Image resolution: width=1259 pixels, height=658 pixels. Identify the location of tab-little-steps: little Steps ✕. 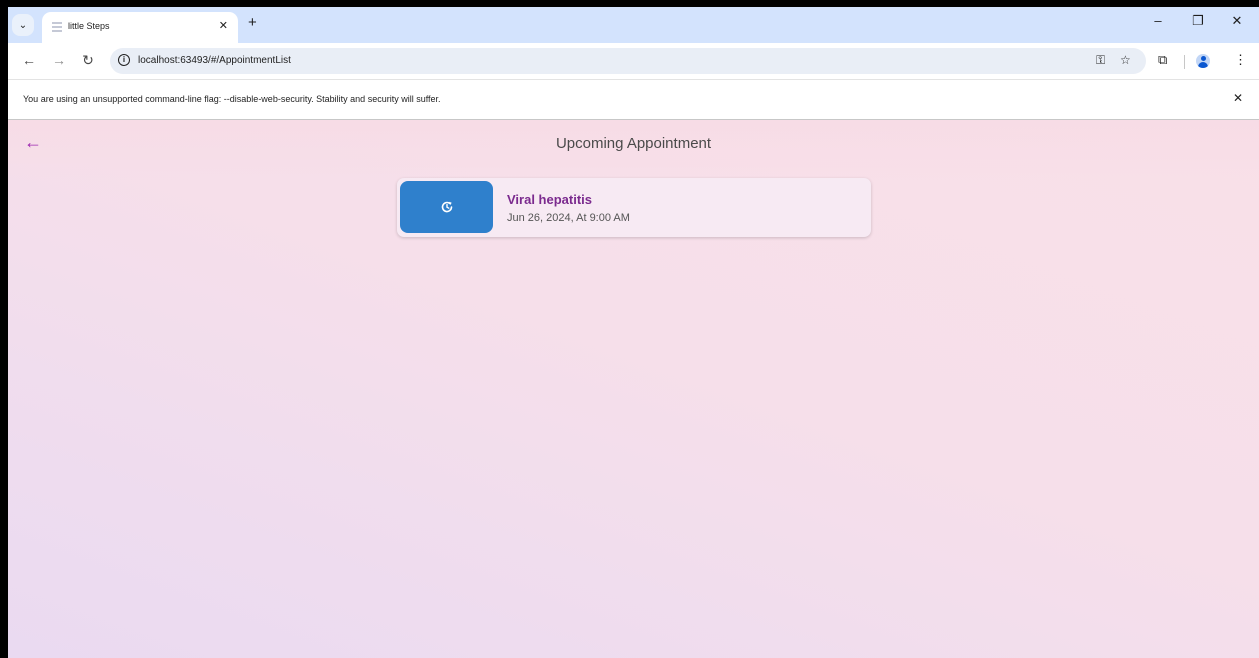
(140, 27).